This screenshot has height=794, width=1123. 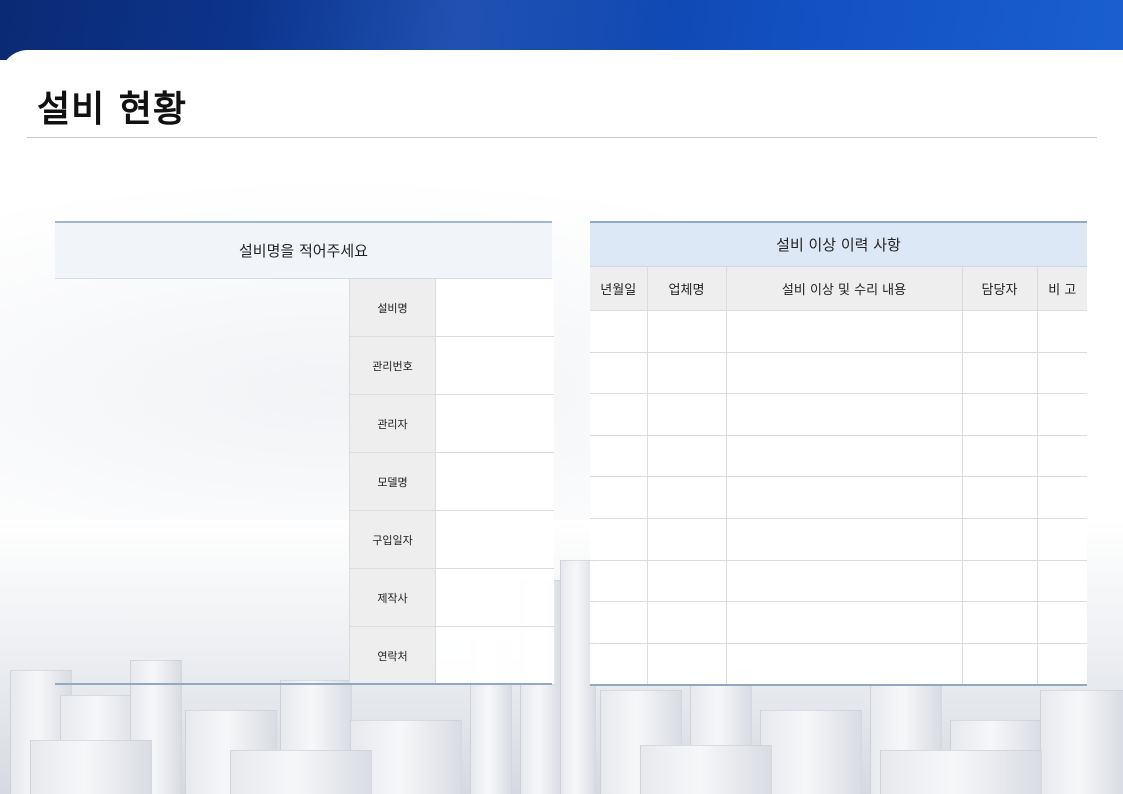 I want to click on info-row: 관리번호, so click(x=451, y=365).